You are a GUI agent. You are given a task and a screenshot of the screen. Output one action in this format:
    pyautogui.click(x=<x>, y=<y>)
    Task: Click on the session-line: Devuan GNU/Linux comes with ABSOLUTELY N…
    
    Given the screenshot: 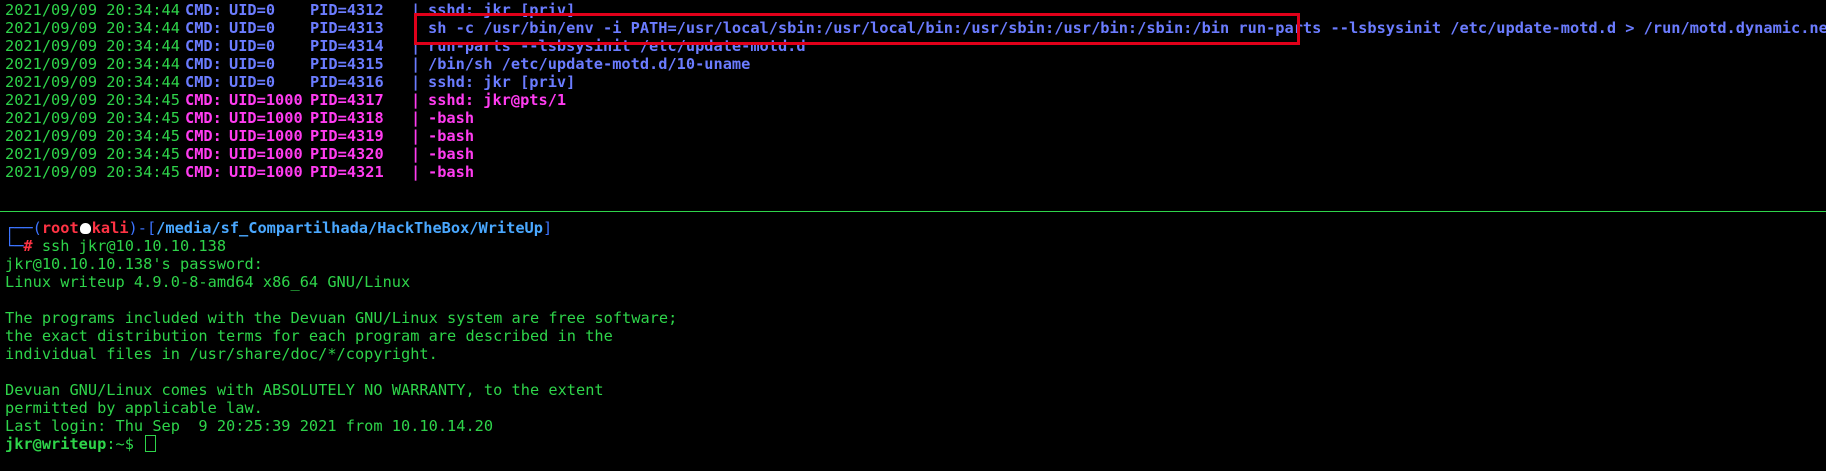 What is the action you would take?
    pyautogui.click(x=304, y=390)
    